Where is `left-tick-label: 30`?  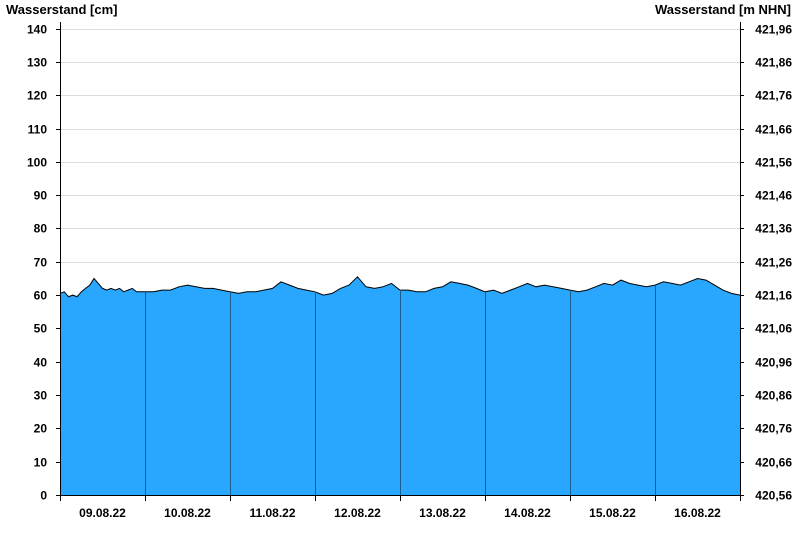 left-tick-label: 30 is located at coordinates (41, 396).